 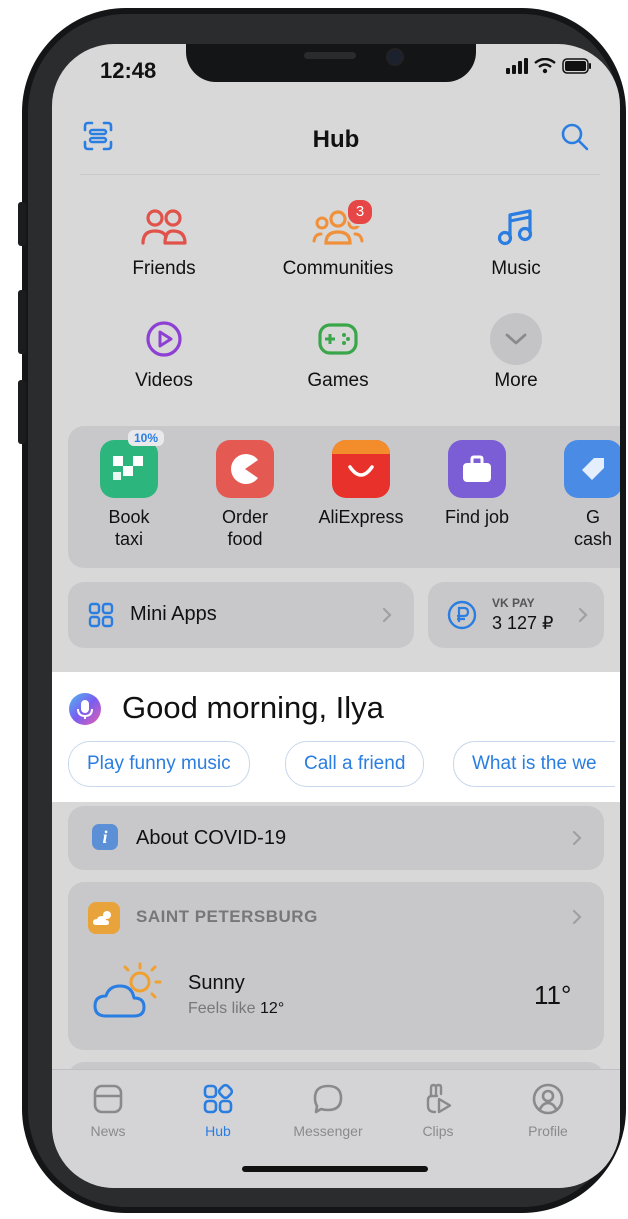 What do you see at coordinates (146, 438) in the screenshot?
I see `discount-badge: 10%` at bounding box center [146, 438].